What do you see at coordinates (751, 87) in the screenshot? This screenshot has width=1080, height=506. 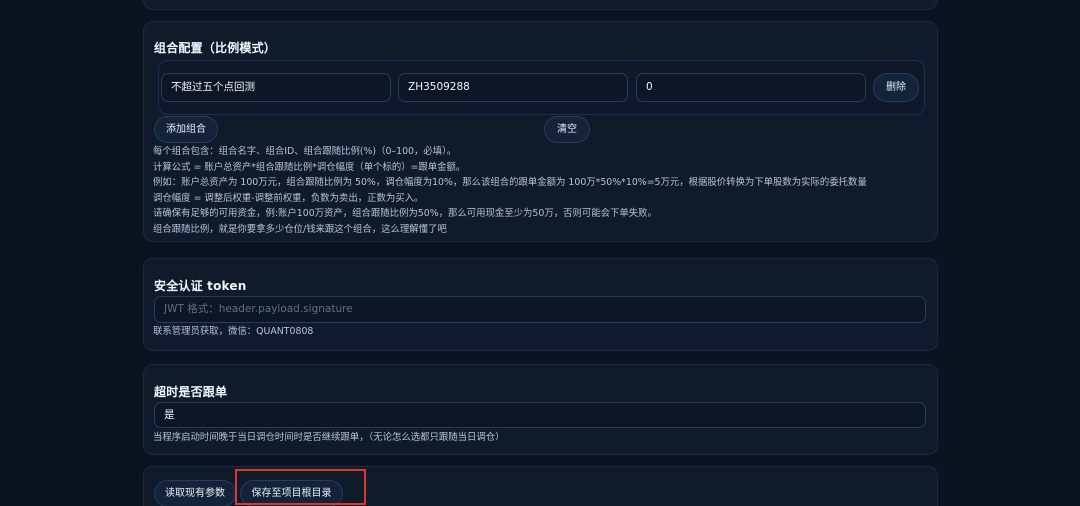 I see `portfolio-ratio-input: 0` at bounding box center [751, 87].